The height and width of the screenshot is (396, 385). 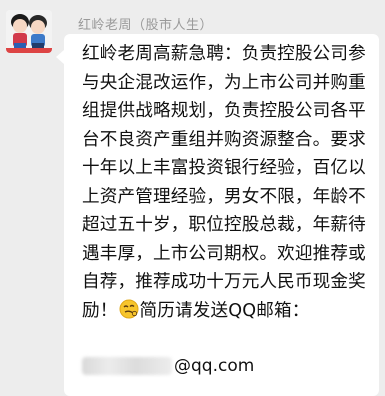 I want to click on email-address: @qq.com, so click(x=168, y=366).